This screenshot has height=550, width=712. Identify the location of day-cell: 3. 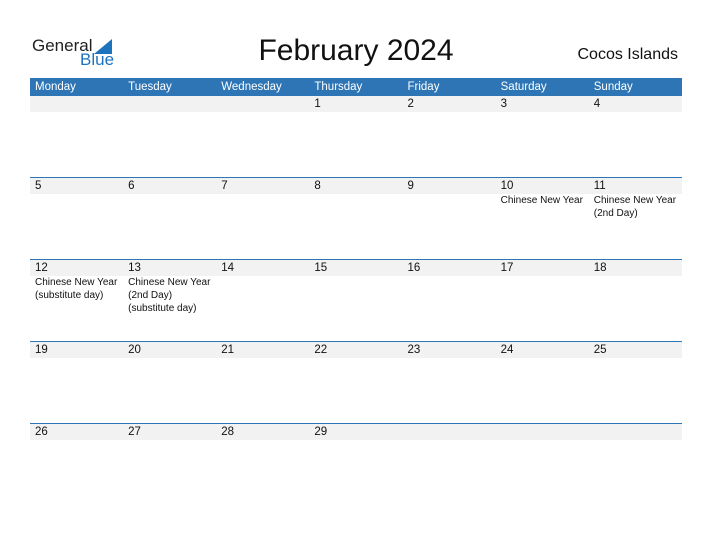
(542, 104).